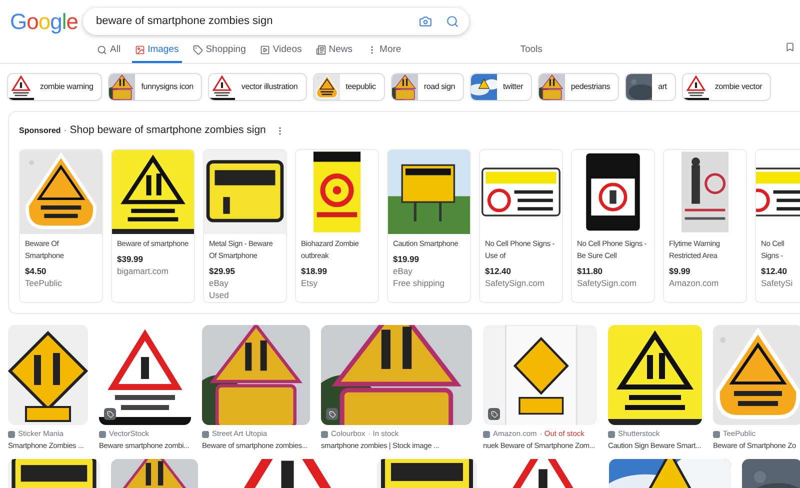 The height and width of the screenshot is (488, 800). I want to click on suggestion-chip: teepublic, so click(348, 87).